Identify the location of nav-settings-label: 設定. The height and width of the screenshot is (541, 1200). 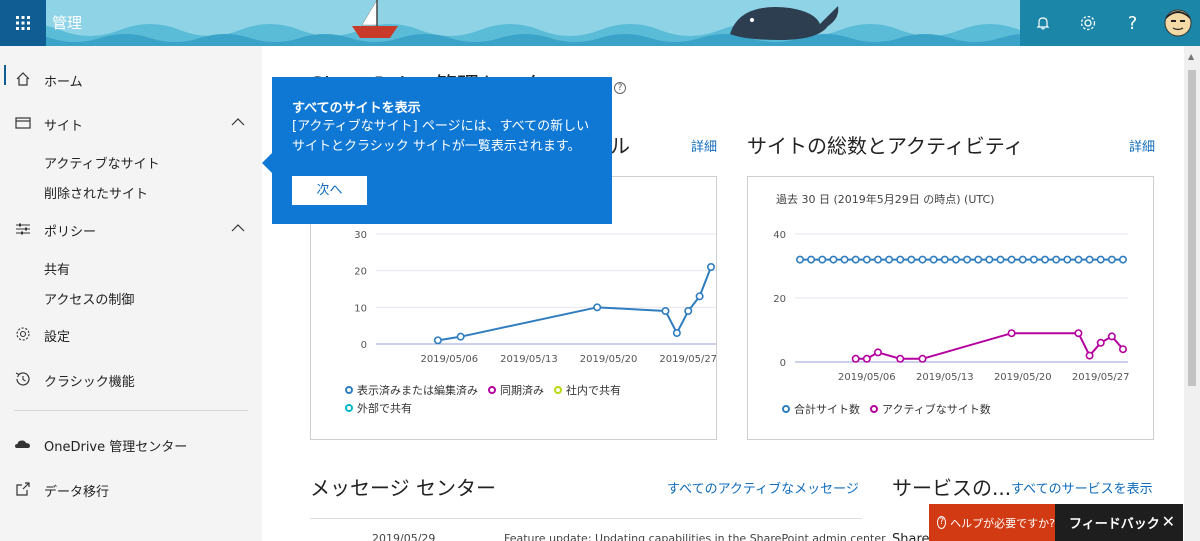
(57, 337).